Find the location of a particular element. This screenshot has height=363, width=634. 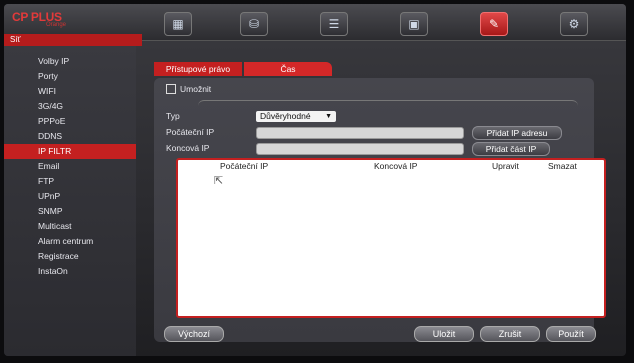

sidebar-item-multicast: Multicast is located at coordinates (70, 226).